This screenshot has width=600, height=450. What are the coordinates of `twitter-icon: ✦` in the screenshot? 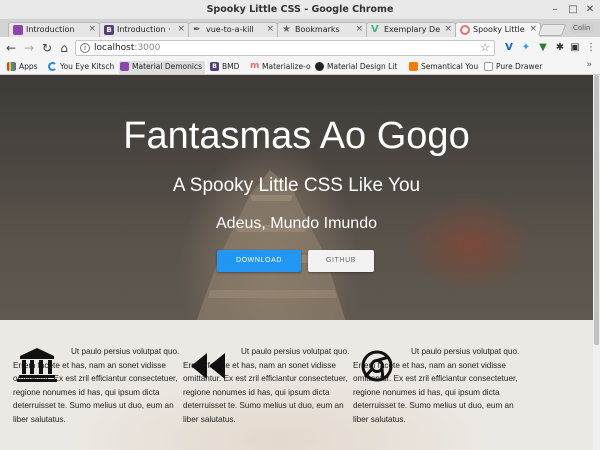 It's located at (526, 48).